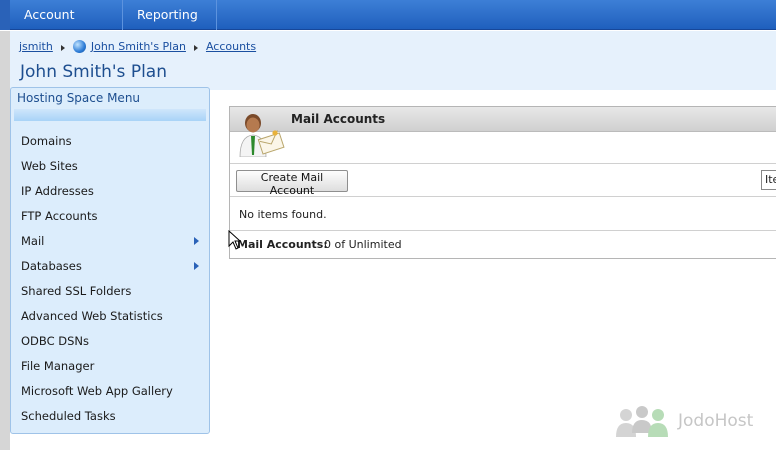 This screenshot has height=450, width=776. Describe the element at coordinates (292, 183) in the screenshot. I see `create-mail-account-button: Create Mail Account` at that location.